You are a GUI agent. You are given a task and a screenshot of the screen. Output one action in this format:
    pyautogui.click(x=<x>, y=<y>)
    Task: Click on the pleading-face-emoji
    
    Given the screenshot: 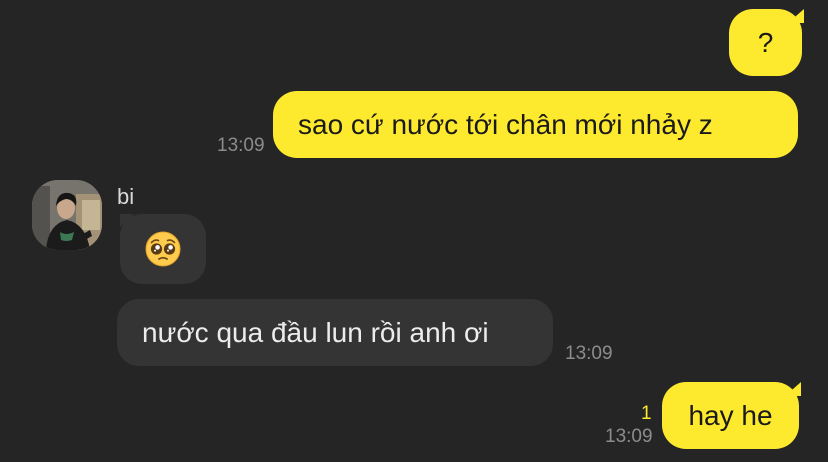 What is the action you would take?
    pyautogui.click(x=163, y=249)
    